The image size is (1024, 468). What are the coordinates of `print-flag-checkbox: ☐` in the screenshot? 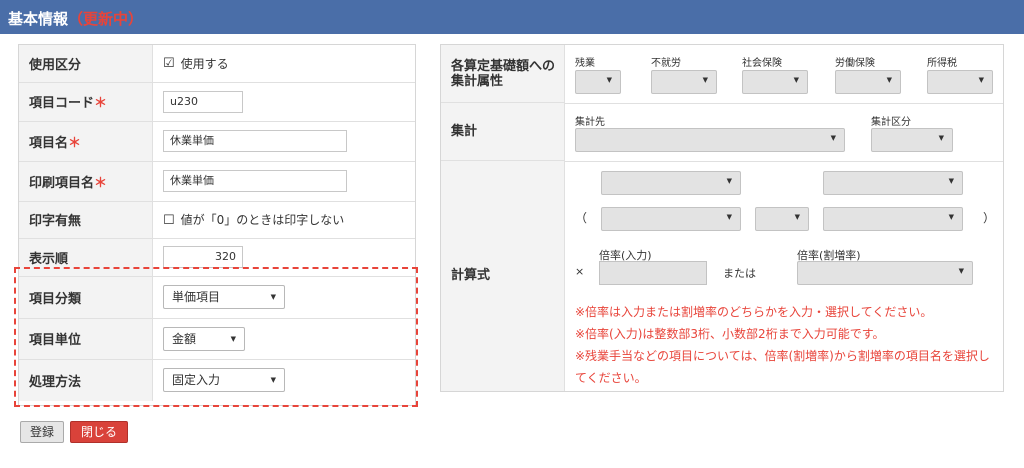 It's located at (169, 220).